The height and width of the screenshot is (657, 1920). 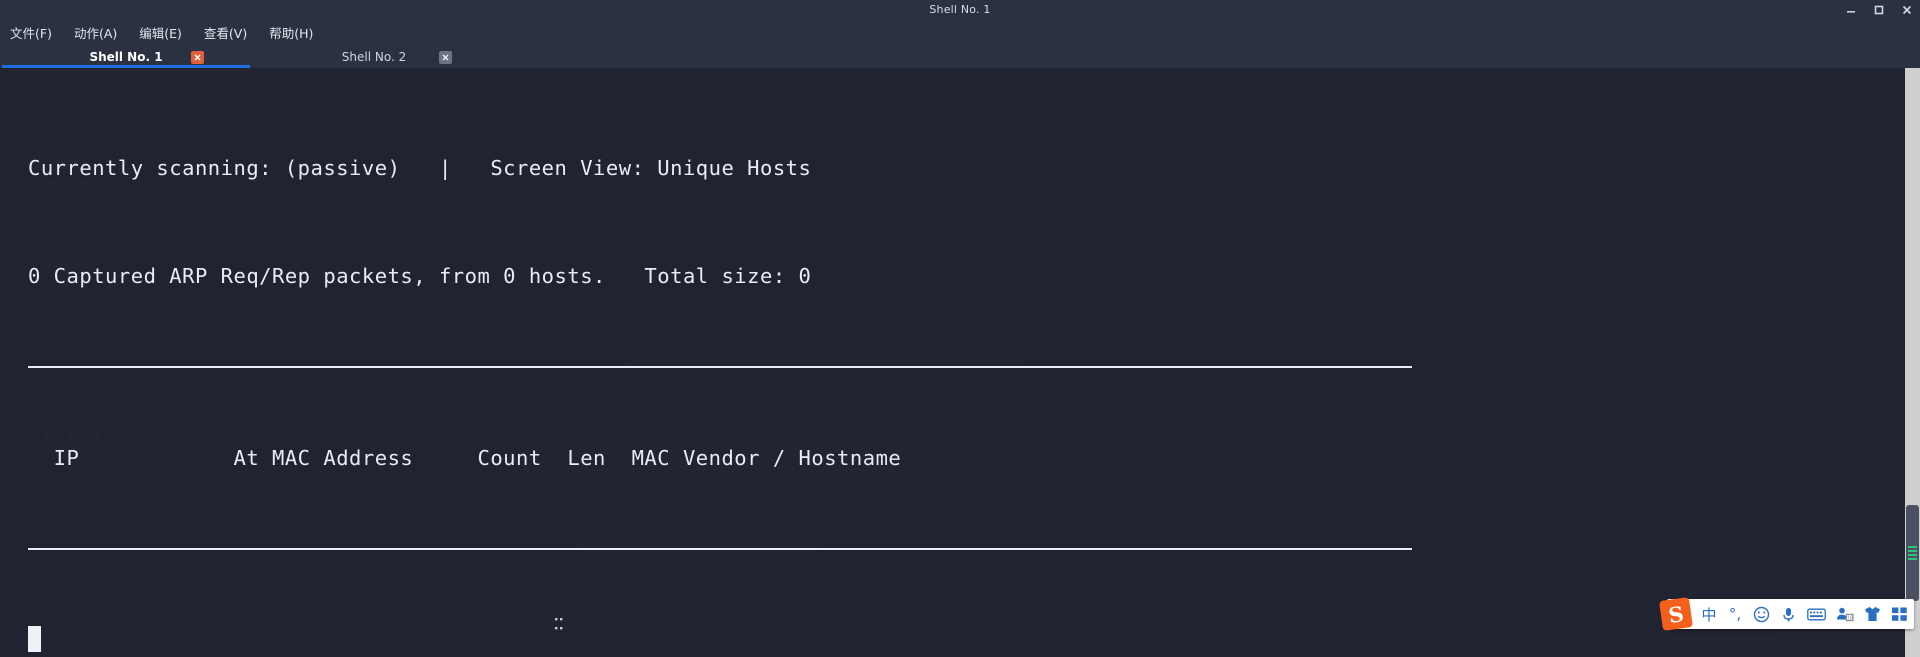 What do you see at coordinates (1850, 618) in the screenshot?
I see `svg-text: 18` at bounding box center [1850, 618].